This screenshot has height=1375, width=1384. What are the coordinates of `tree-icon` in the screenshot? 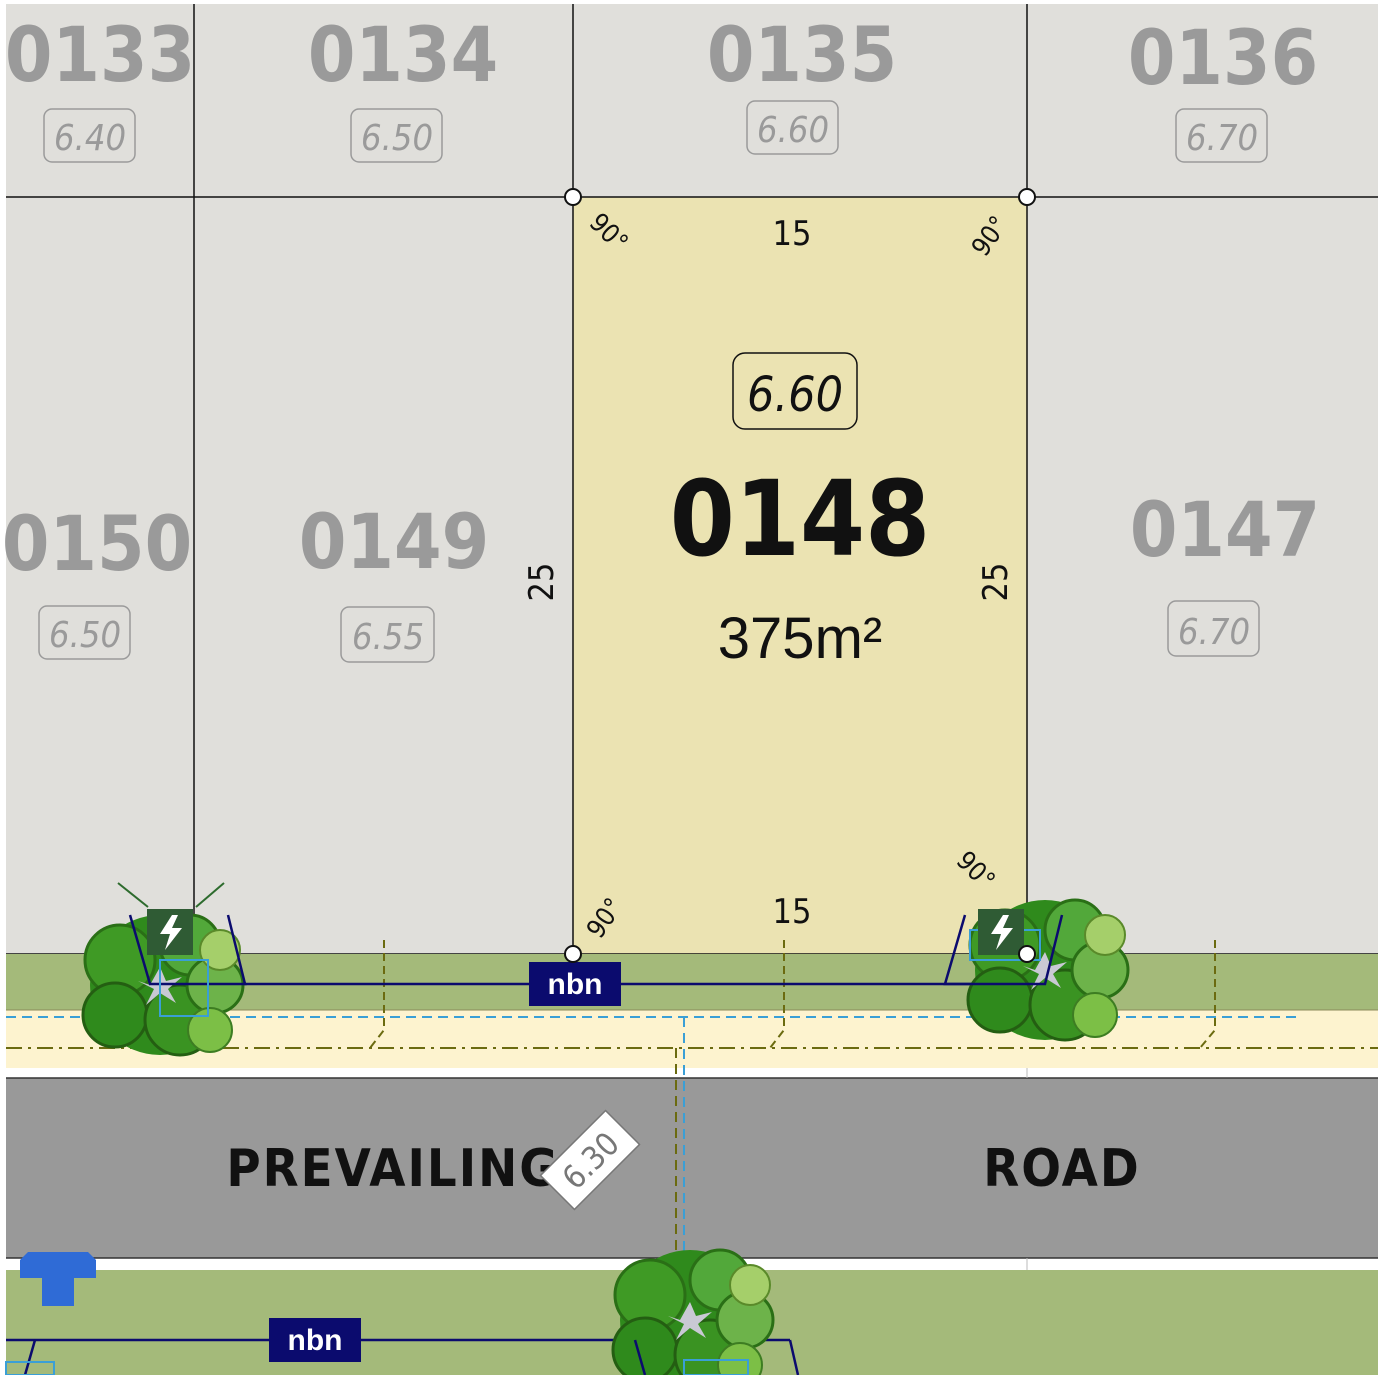 It's located at (693, 1311).